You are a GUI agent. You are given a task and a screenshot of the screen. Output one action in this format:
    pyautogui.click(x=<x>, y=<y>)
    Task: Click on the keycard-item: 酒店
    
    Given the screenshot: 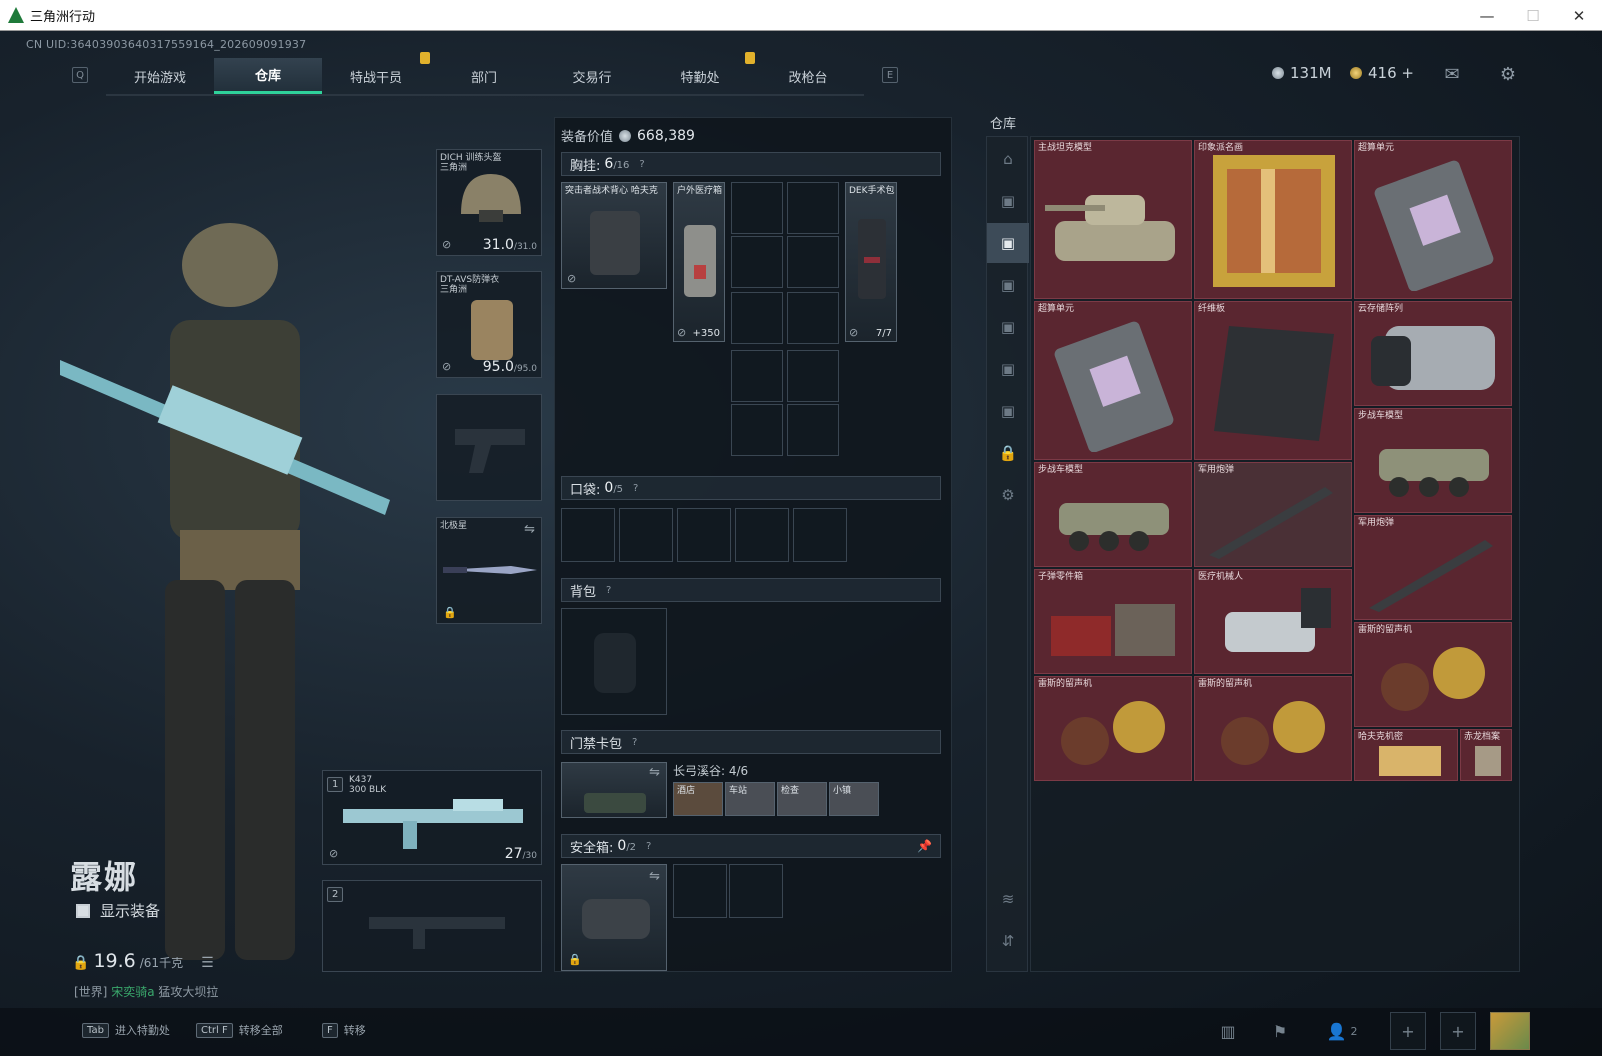 What is the action you would take?
    pyautogui.click(x=698, y=799)
    